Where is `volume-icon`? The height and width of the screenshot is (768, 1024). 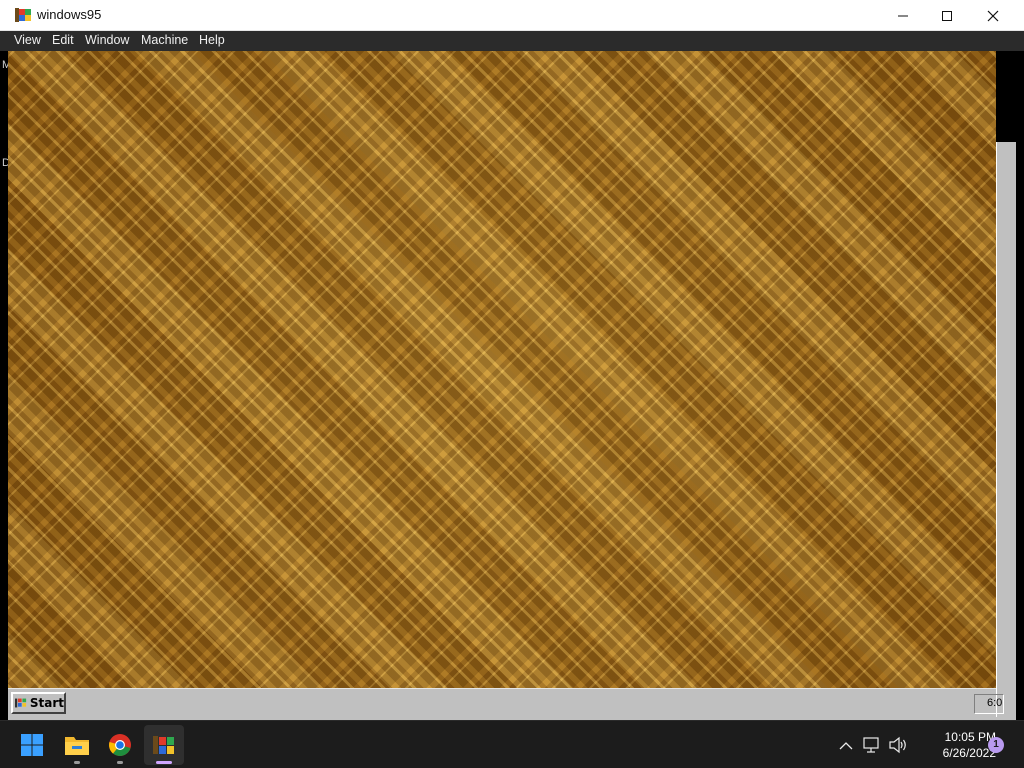
volume-icon is located at coordinates (897, 745).